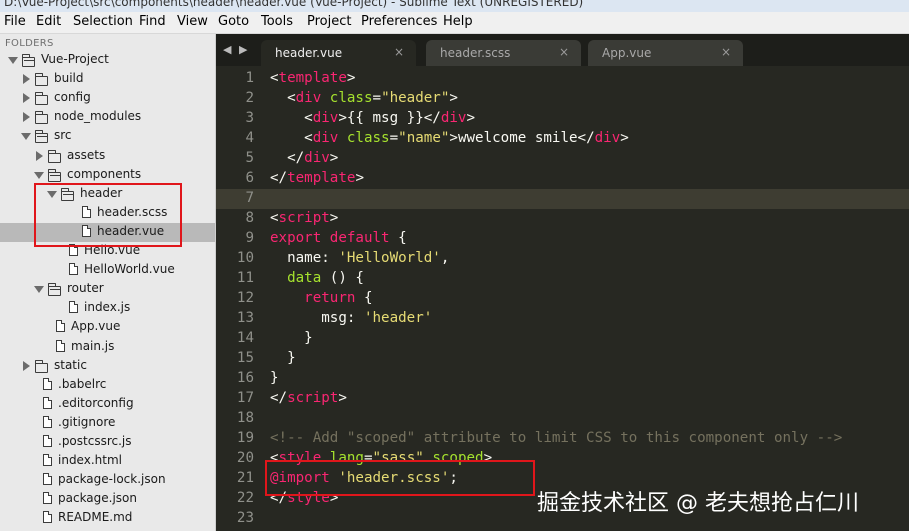 This screenshot has width=909, height=531. Describe the element at coordinates (82, 384) in the screenshot. I see `tree-item-label: .babelrc` at that location.